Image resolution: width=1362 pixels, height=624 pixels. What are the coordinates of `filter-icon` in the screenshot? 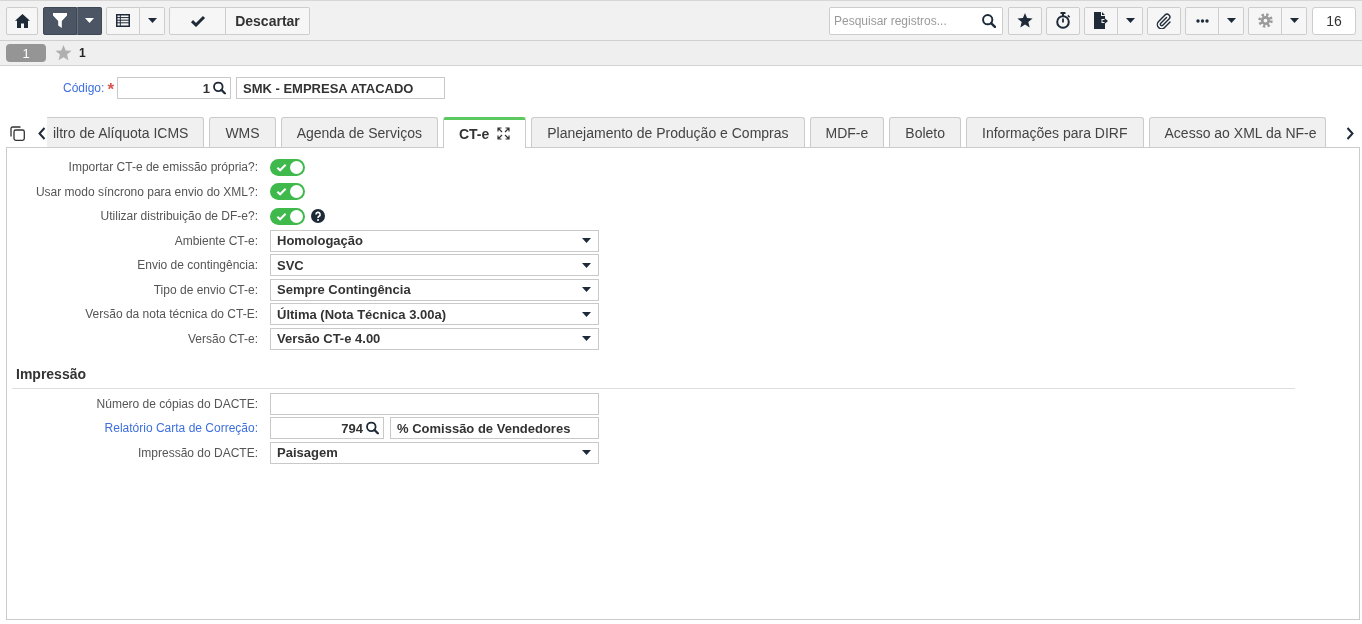 It's located at (60, 20).